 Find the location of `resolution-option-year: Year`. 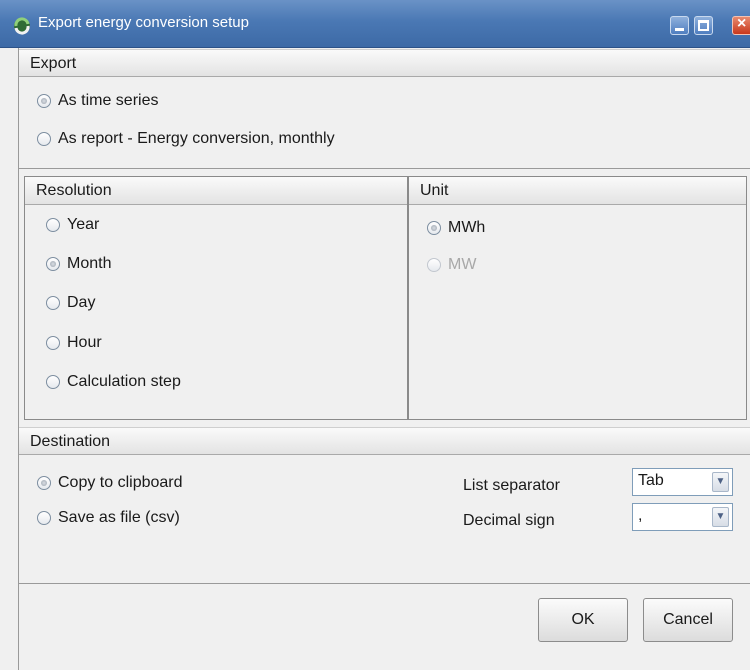

resolution-option-year: Year is located at coordinates (72, 225).